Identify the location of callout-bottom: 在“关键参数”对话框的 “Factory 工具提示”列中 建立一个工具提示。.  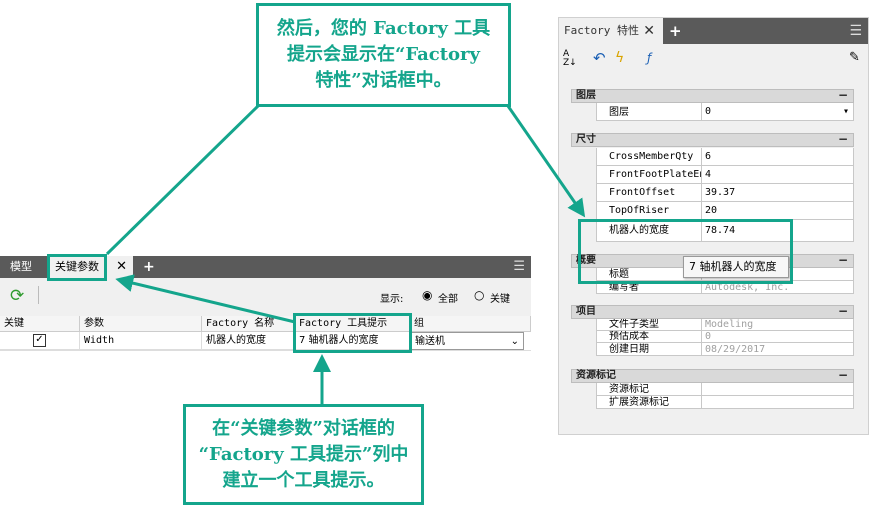
(303, 454).